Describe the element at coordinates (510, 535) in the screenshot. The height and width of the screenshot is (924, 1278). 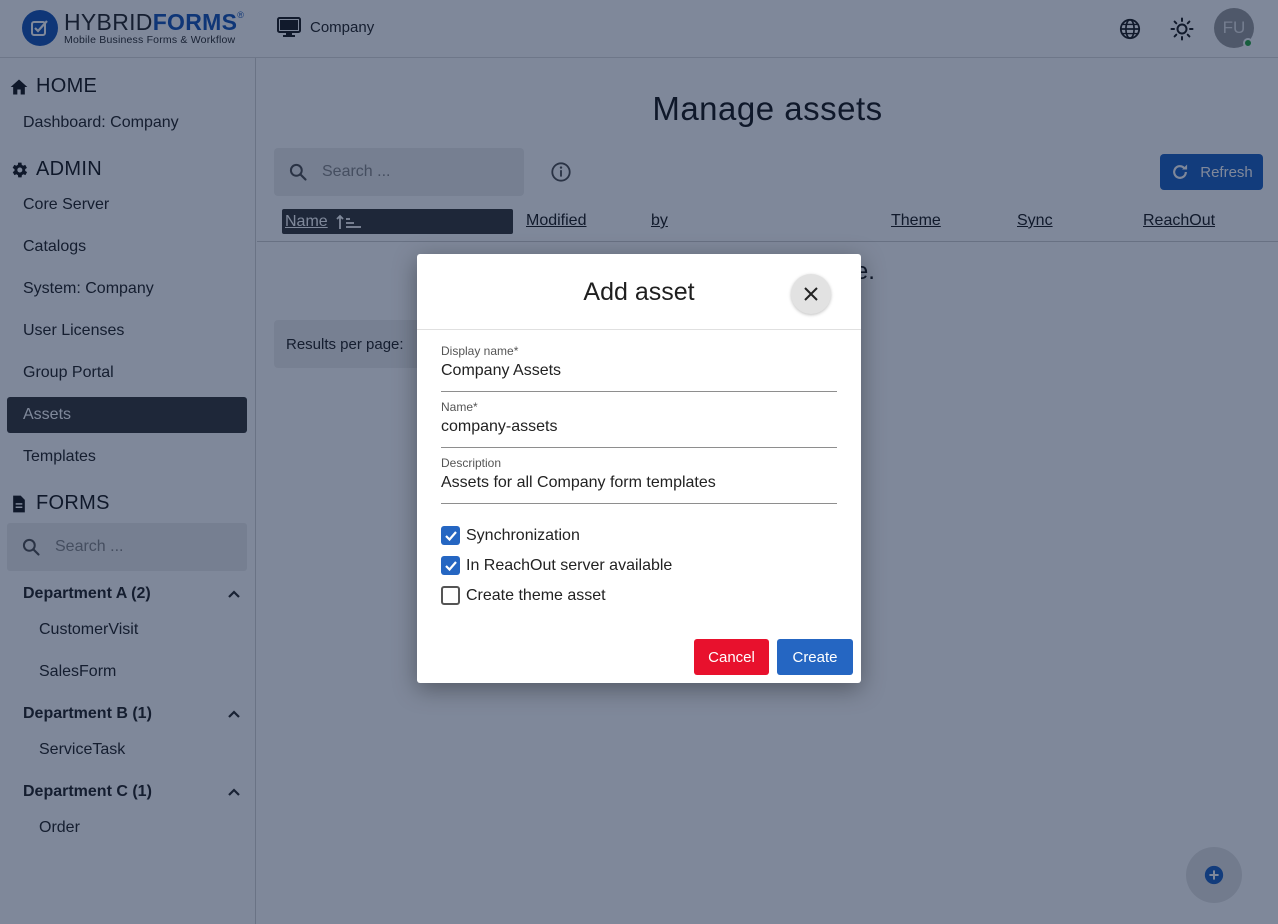
I see `synchronization-option: Synchronization` at that location.